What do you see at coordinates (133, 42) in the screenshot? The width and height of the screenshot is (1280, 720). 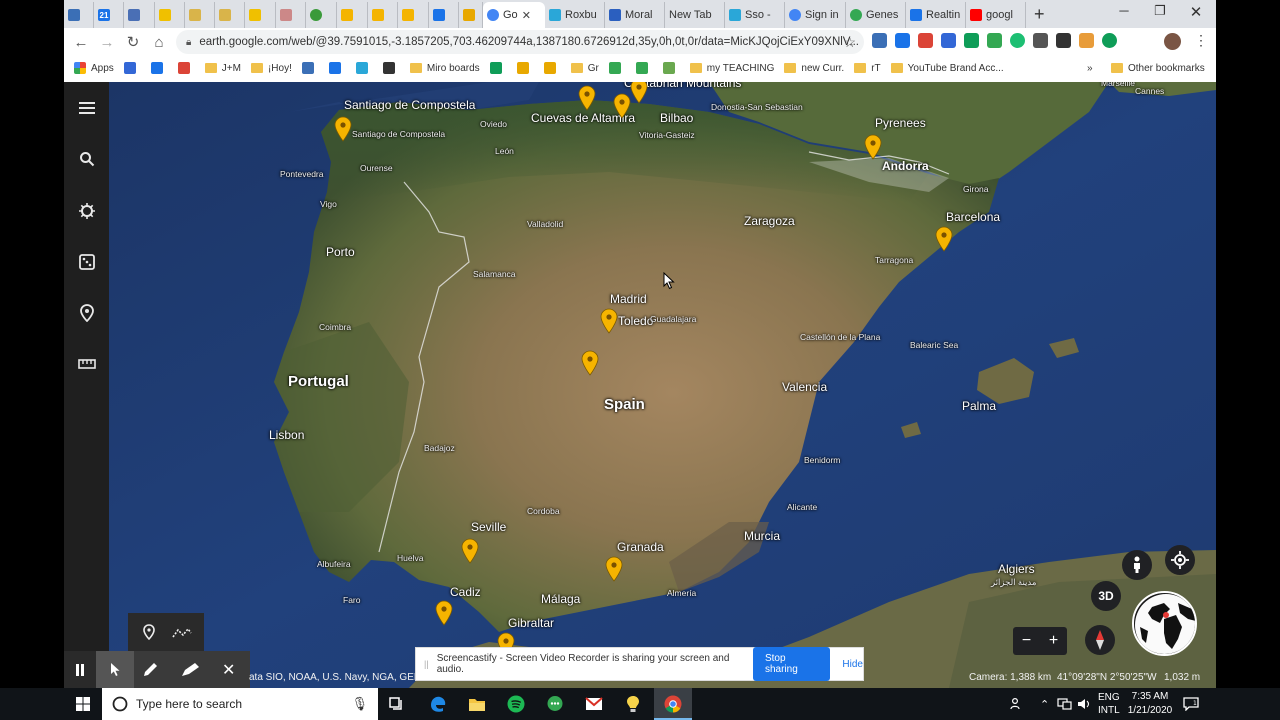 I see `reload-button: ↻` at bounding box center [133, 42].